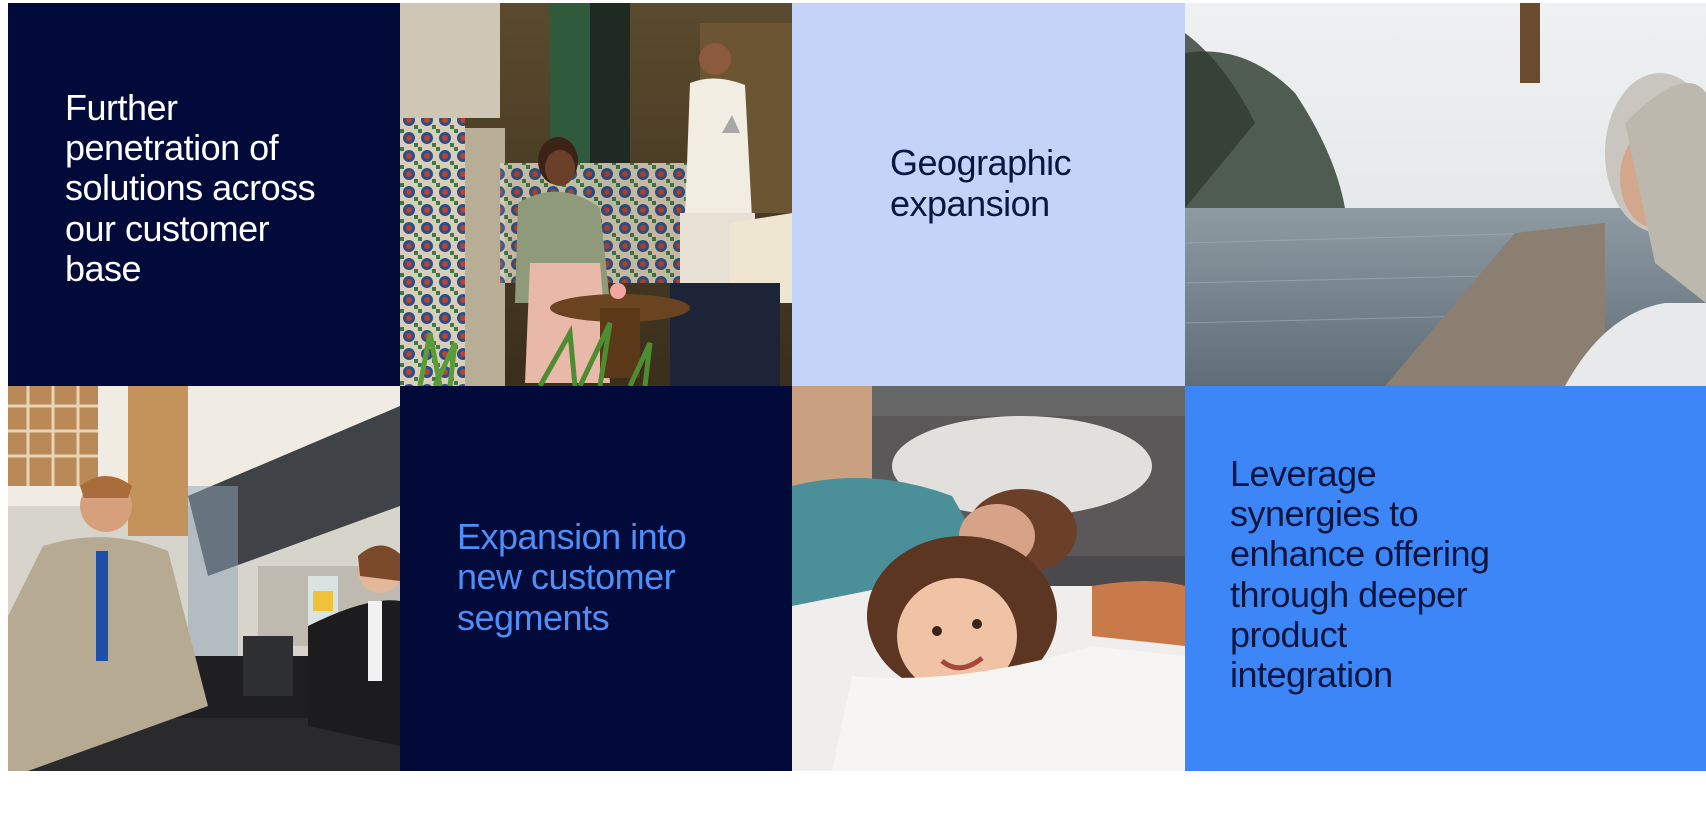 The height and width of the screenshot is (839, 1706). I want to click on family-bed-photo, so click(988, 578).